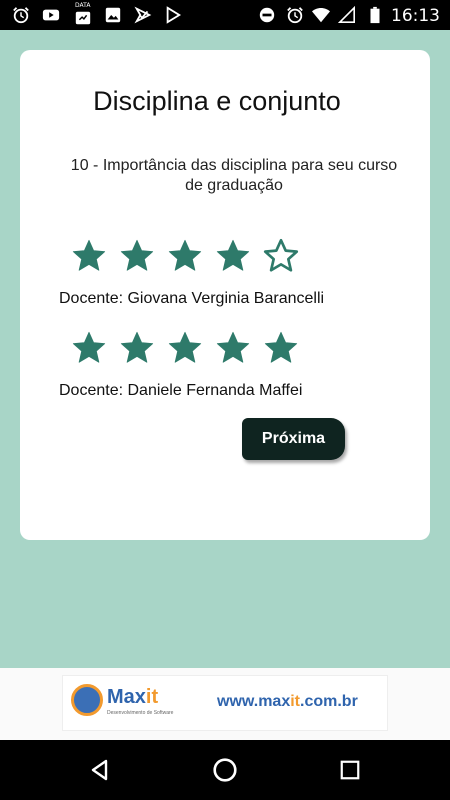  I want to click on page-title: Disciplina e conjunto, so click(217, 101).